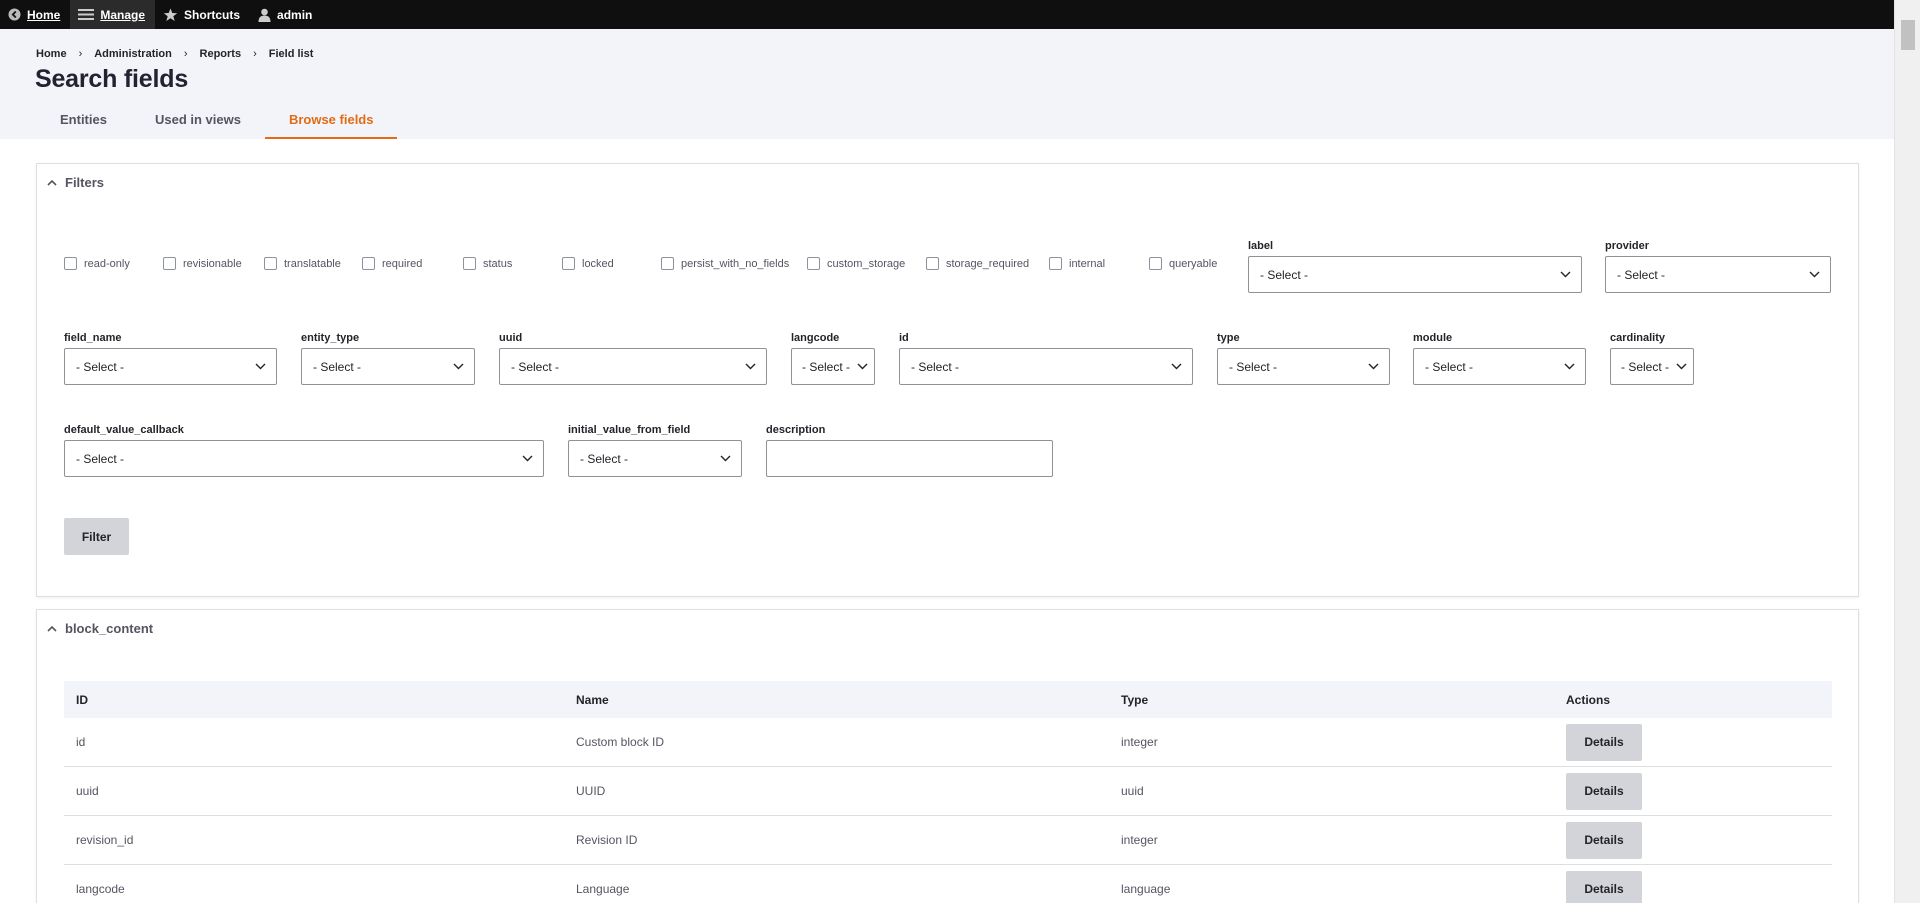 This screenshot has width=1920, height=903. I want to click on id-filter: id - Select -, so click(1046, 358).